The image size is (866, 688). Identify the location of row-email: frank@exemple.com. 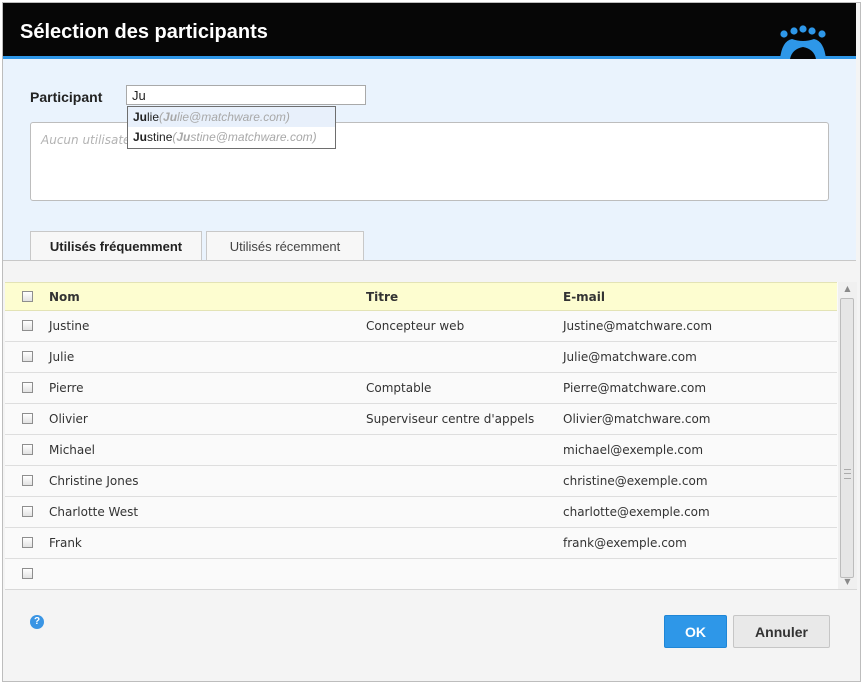
(625, 543).